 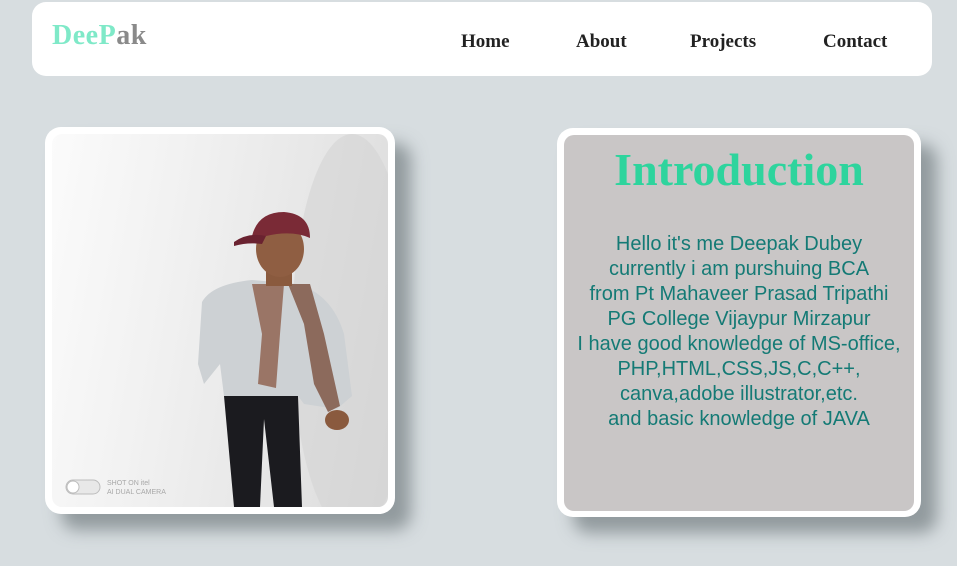 I want to click on watermark-line-2: AI DUAL CAMERA, so click(x=136, y=492).